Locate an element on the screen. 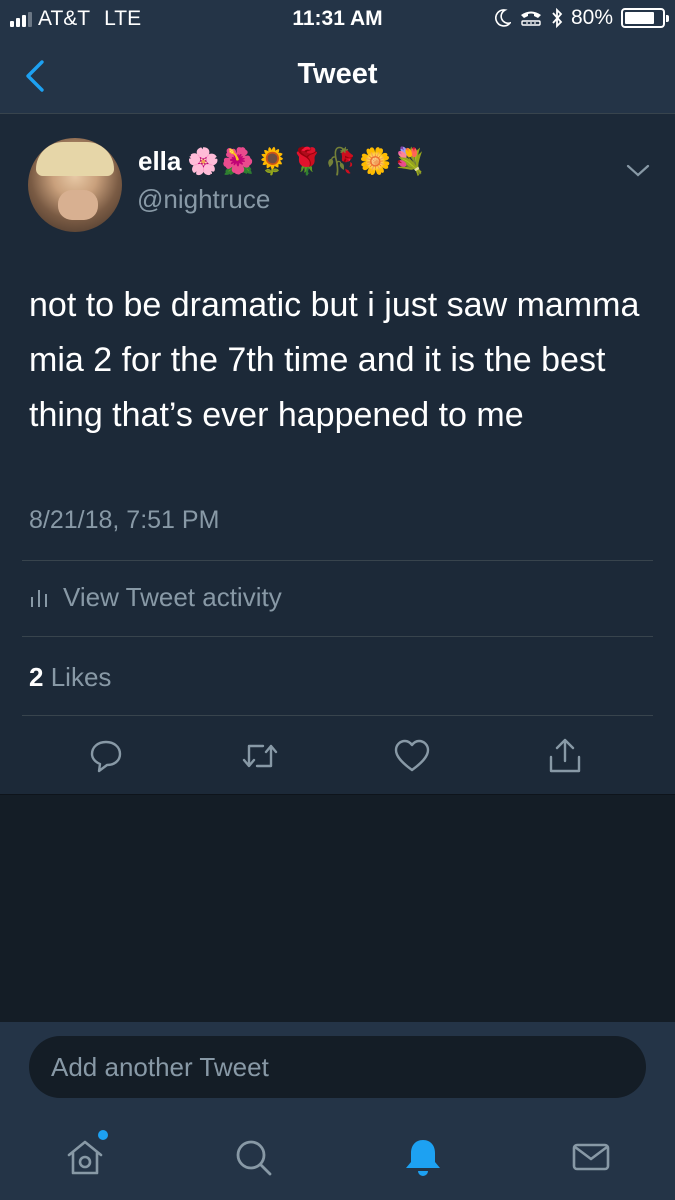 This screenshot has height=1200, width=675. search-icon is located at coordinates (254, 1158).